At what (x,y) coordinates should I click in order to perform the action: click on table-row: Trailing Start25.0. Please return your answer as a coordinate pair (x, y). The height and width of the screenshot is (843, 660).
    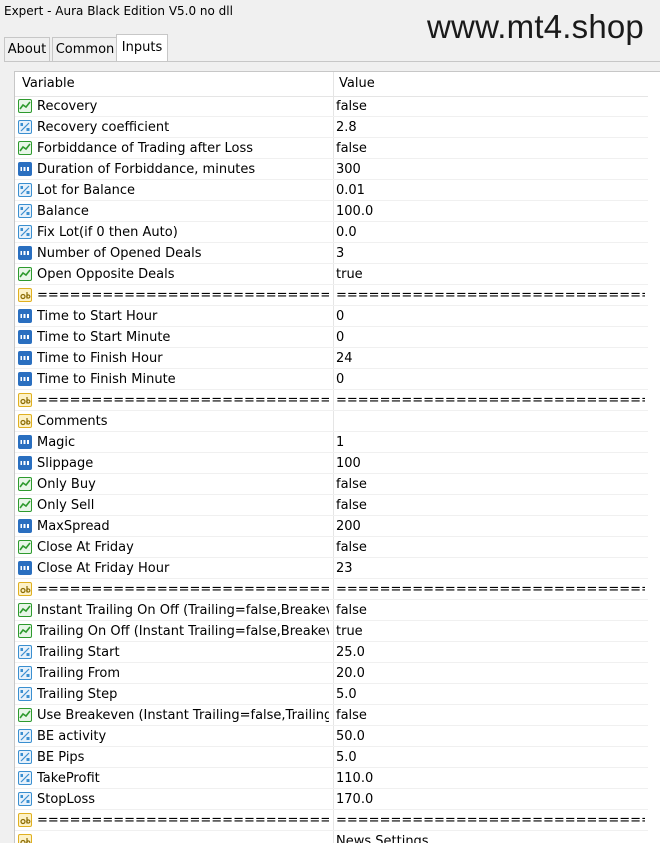
    Looking at the image, I should click on (331, 652).